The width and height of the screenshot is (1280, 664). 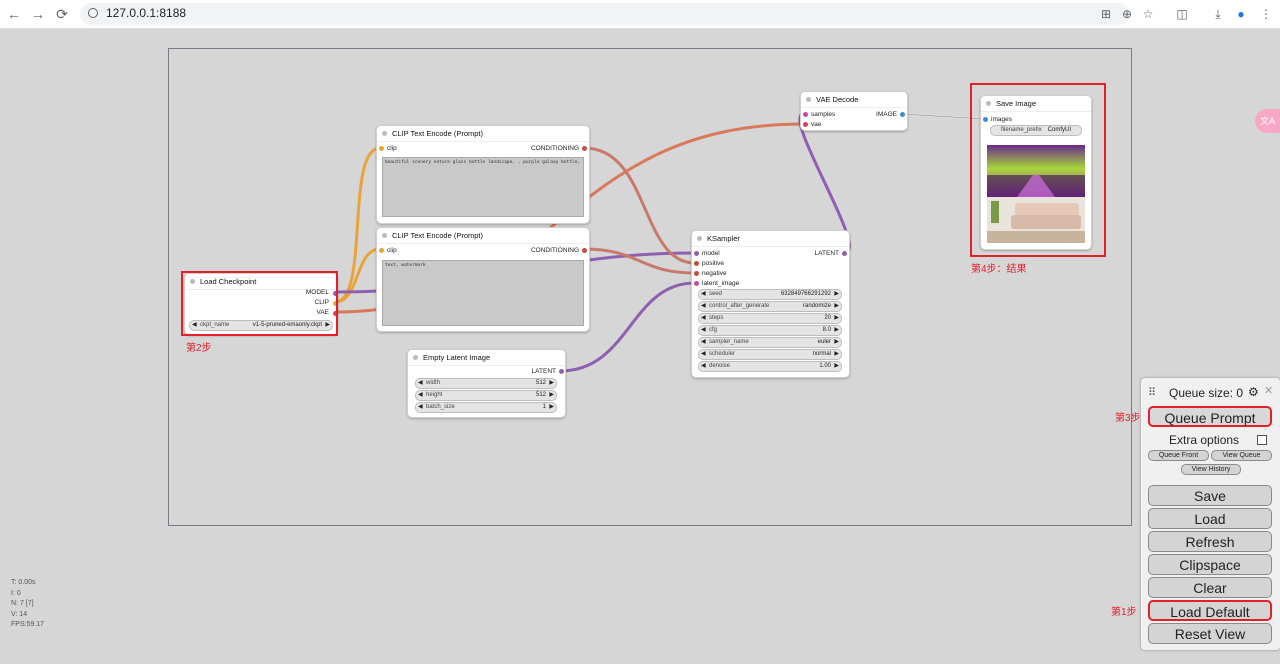 What do you see at coordinates (827, 318) in the screenshot?
I see `widget-value: 20` at bounding box center [827, 318].